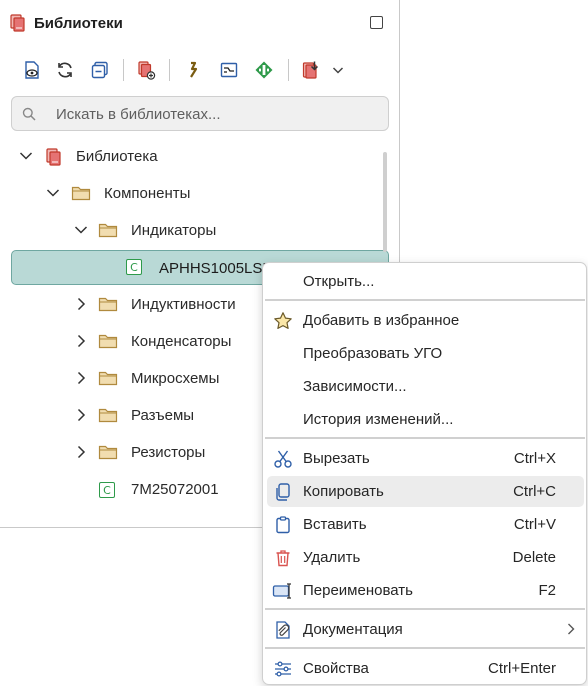 This screenshot has height=686, width=588. What do you see at coordinates (311, 70) in the screenshot?
I see `import-icon` at bounding box center [311, 70].